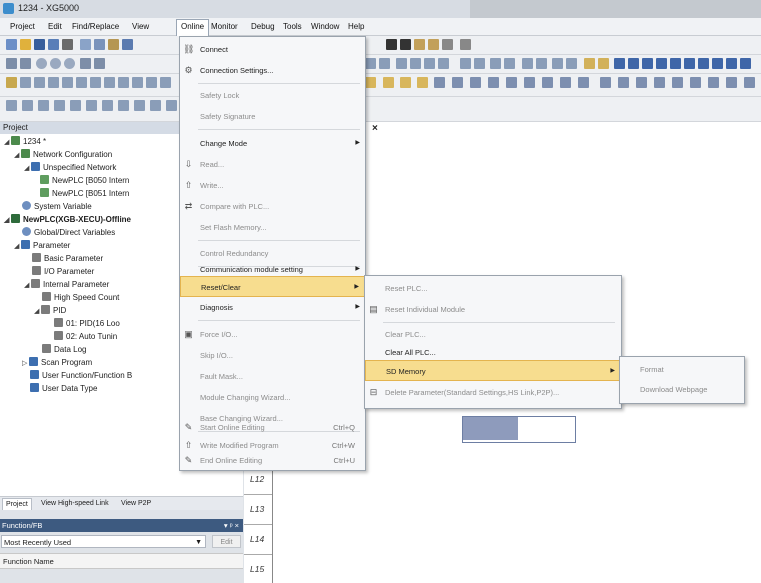  Describe the element at coordinates (67, 220) in the screenshot. I see `tree-node-newplc-offline: ◢ NewPLC(XGB-XECU)-Offline` at that location.